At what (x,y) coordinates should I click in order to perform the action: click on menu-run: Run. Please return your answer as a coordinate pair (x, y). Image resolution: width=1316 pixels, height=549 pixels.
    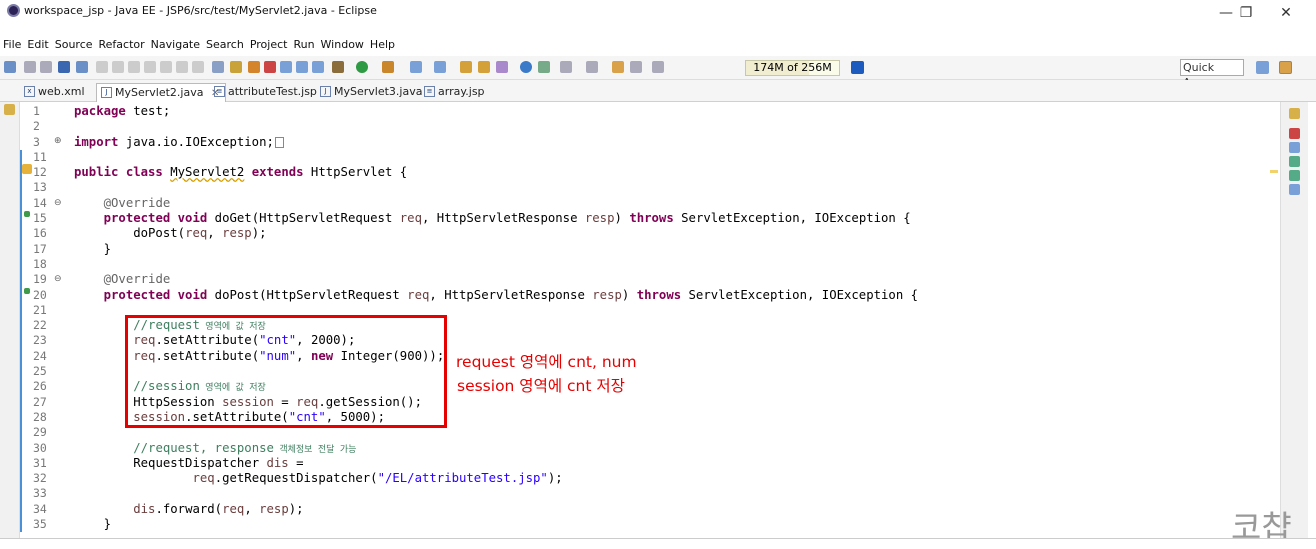
    Looking at the image, I should click on (303, 44).